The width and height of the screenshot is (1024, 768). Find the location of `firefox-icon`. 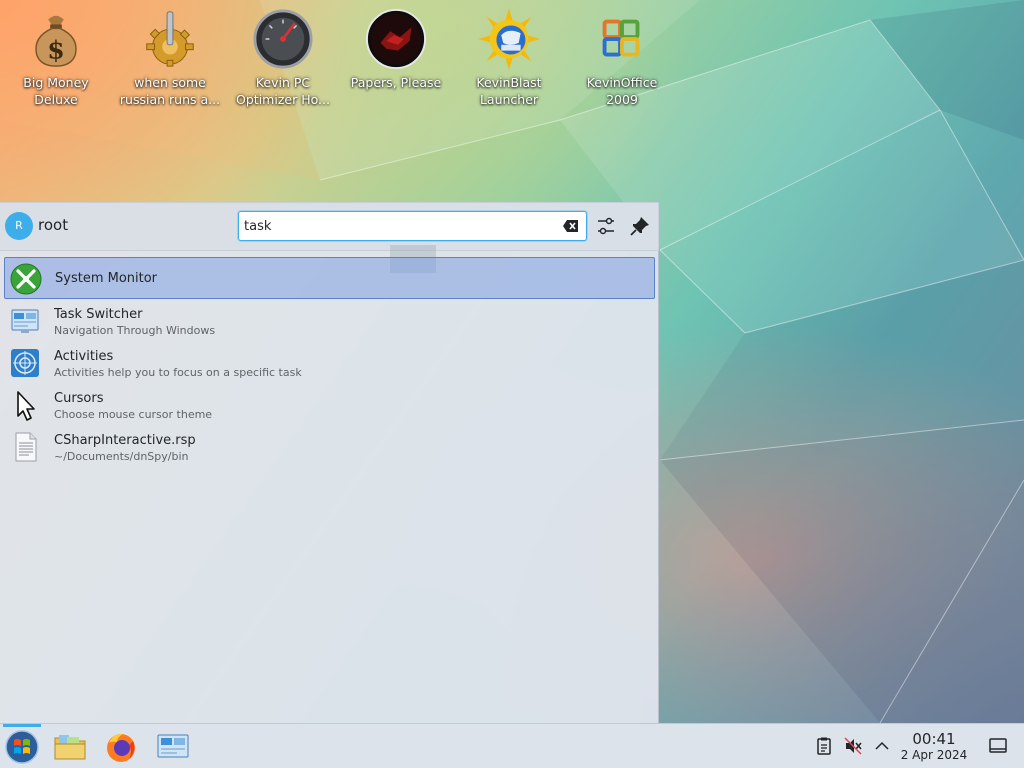

firefox-icon is located at coordinates (121, 747).